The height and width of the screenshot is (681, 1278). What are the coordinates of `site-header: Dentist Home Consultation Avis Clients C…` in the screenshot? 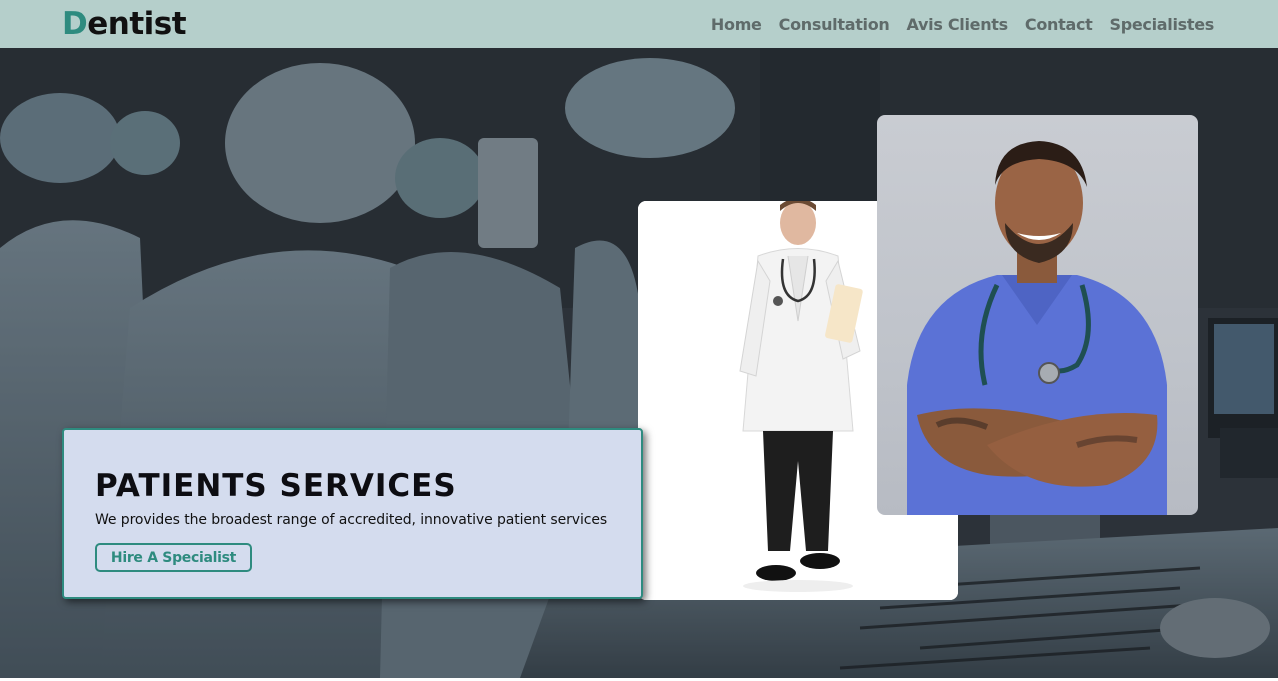 It's located at (639, 24).